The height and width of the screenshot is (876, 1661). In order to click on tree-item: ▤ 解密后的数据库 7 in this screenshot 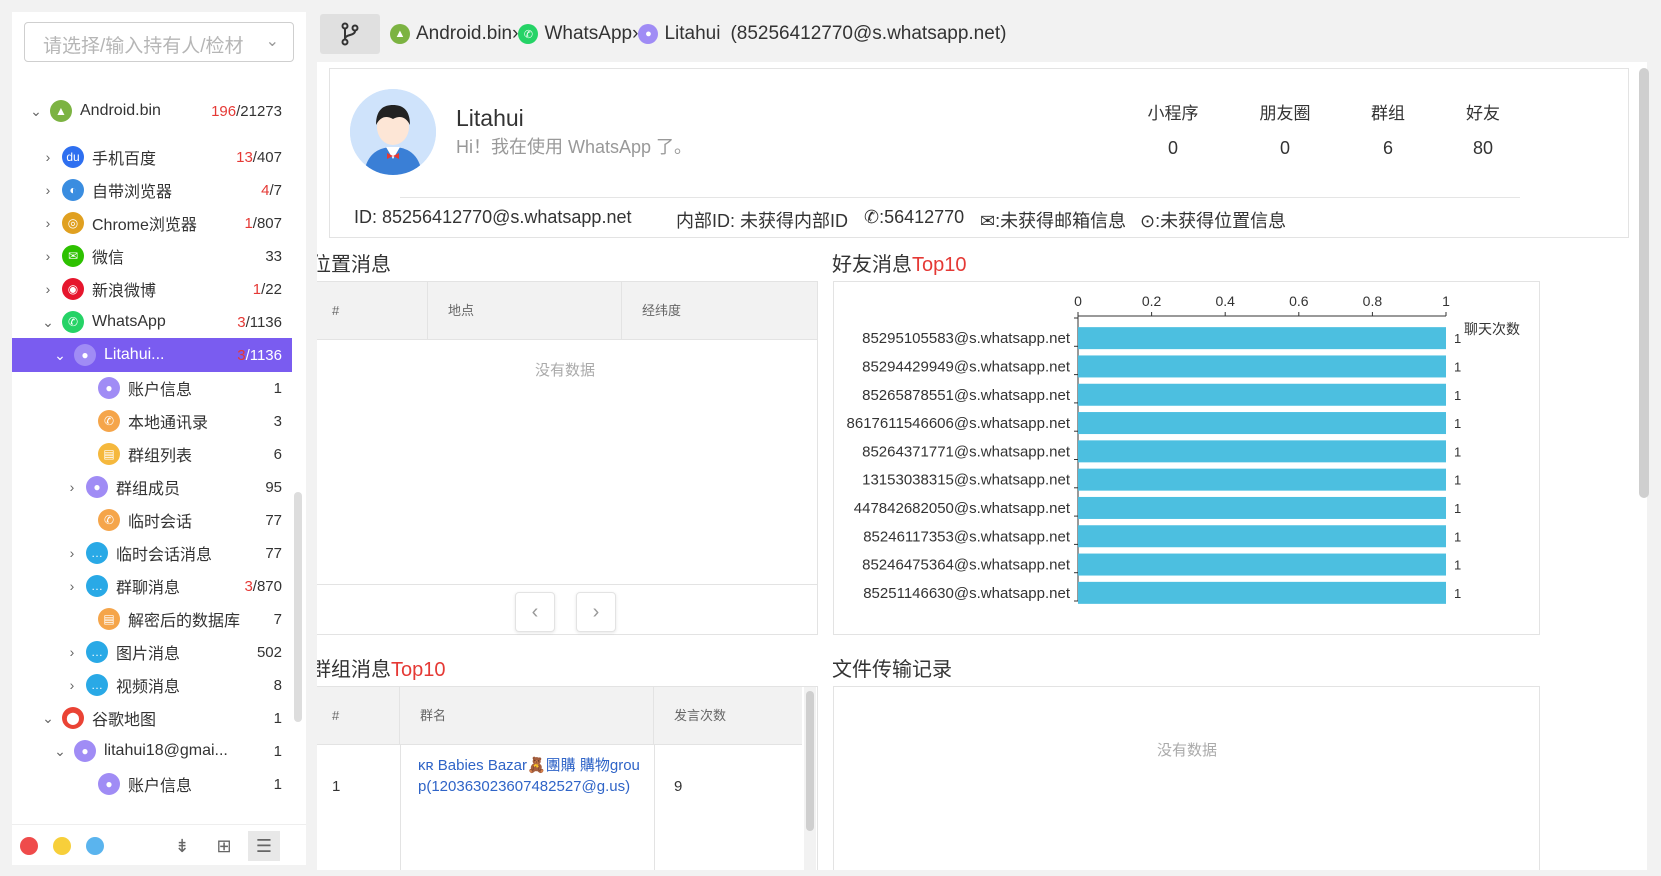, I will do `click(152, 619)`.